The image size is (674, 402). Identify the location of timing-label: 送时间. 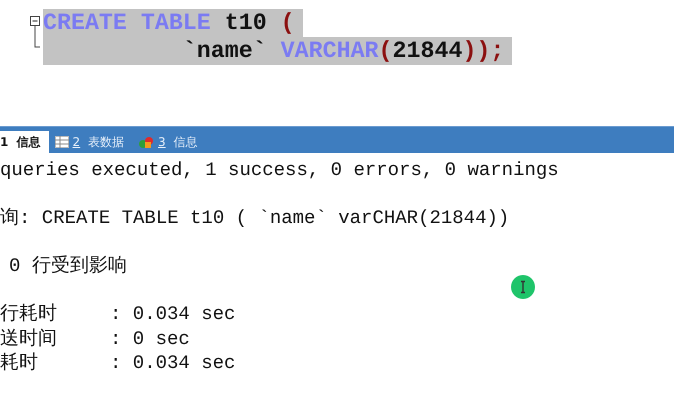
(29, 338).